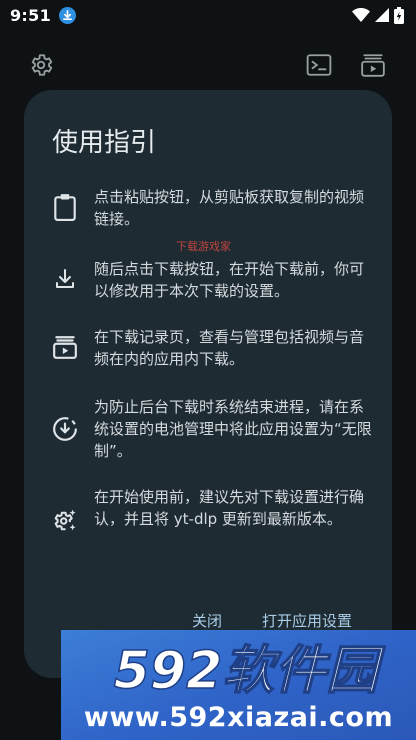  Describe the element at coordinates (67, 15) in the screenshot. I see `download-badge-icon` at that location.